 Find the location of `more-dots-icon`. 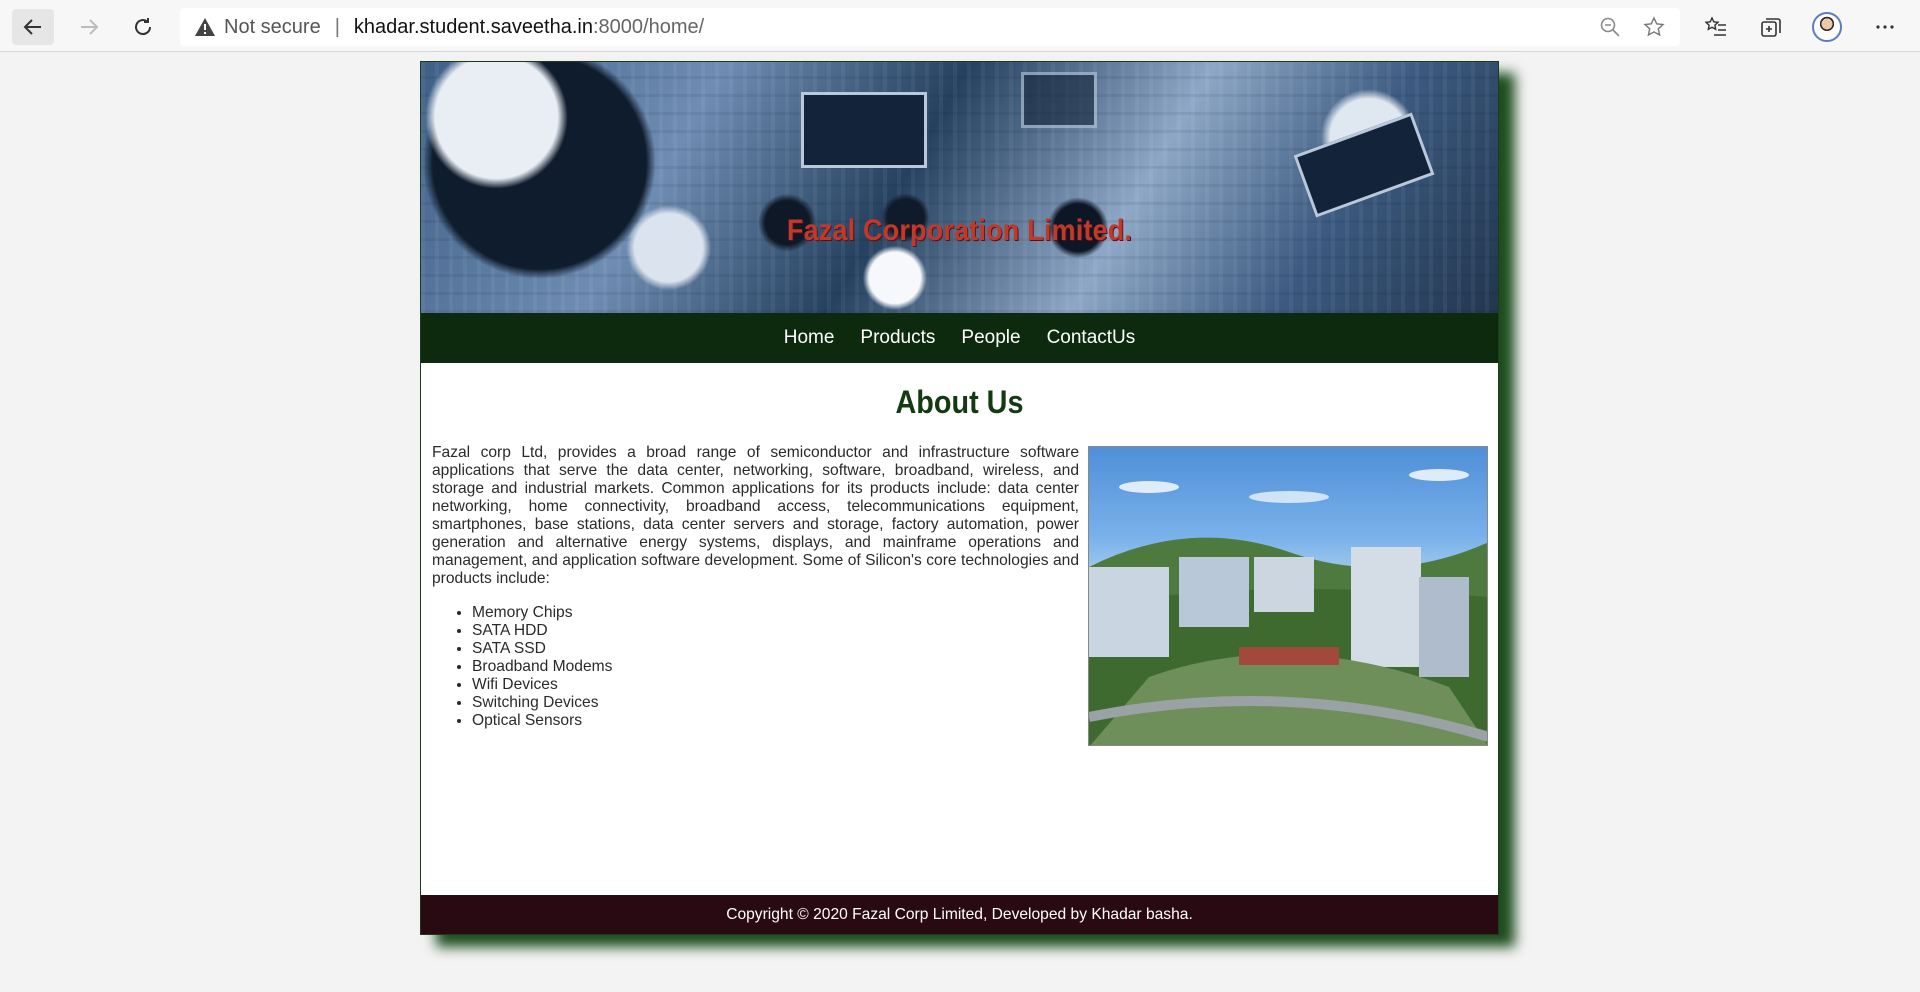

more-dots-icon is located at coordinates (1885, 27).